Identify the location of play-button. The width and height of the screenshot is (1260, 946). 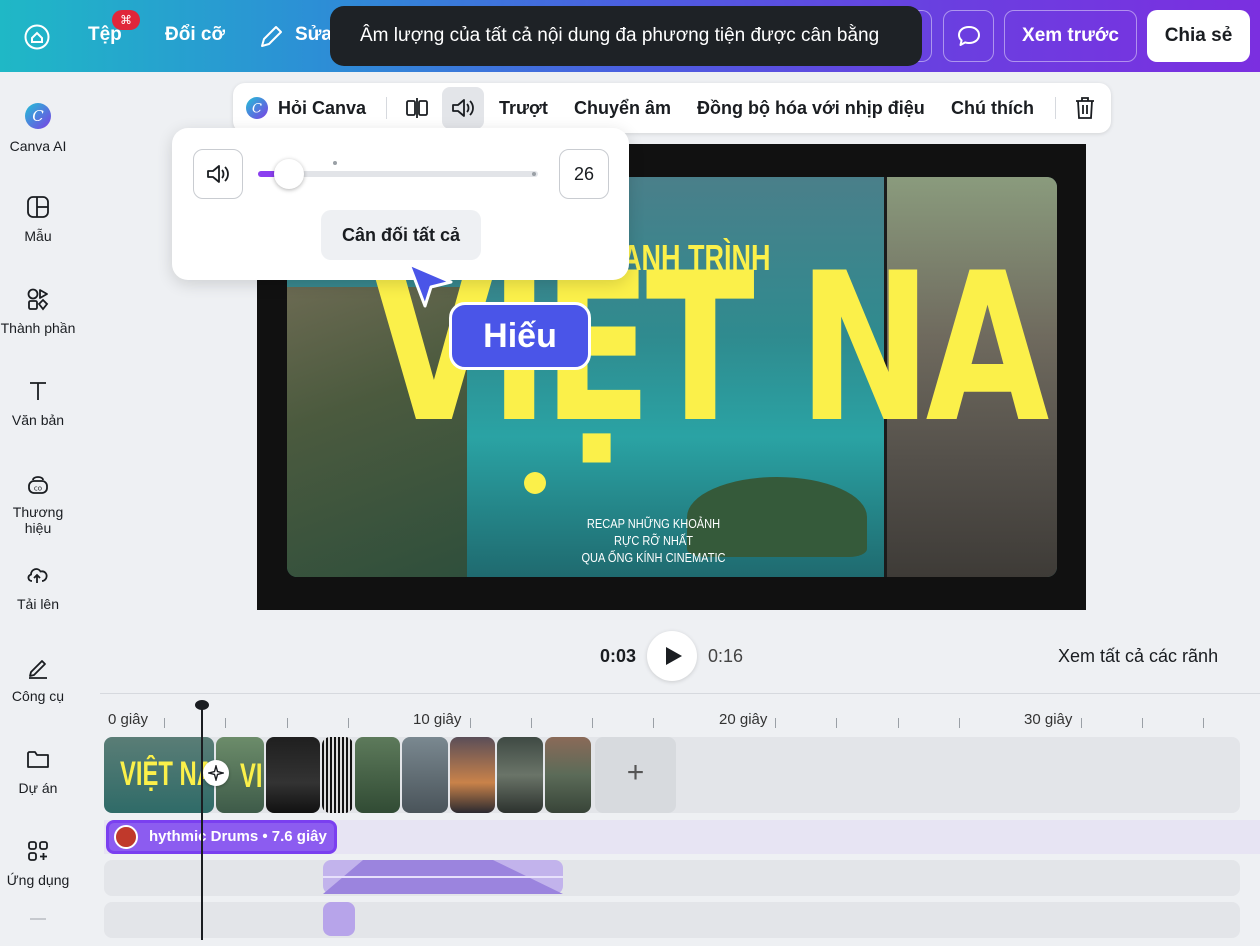
(672, 656).